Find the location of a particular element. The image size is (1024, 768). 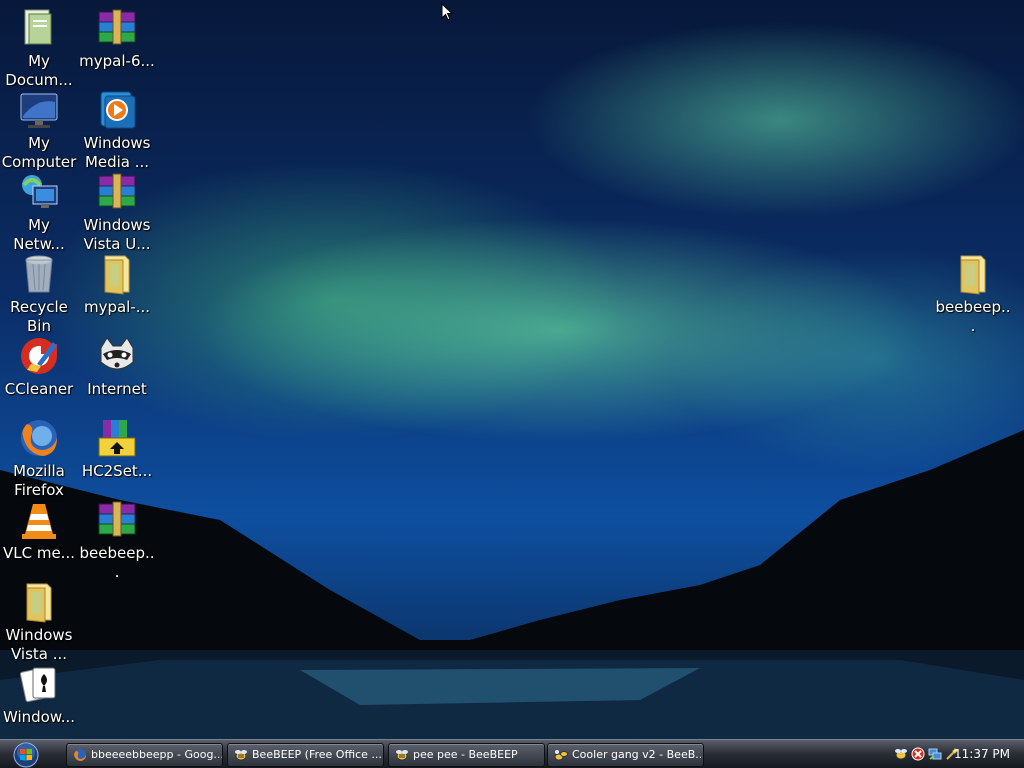

desktop-icon-ccleaner: CCleaner is located at coordinates (39, 371).